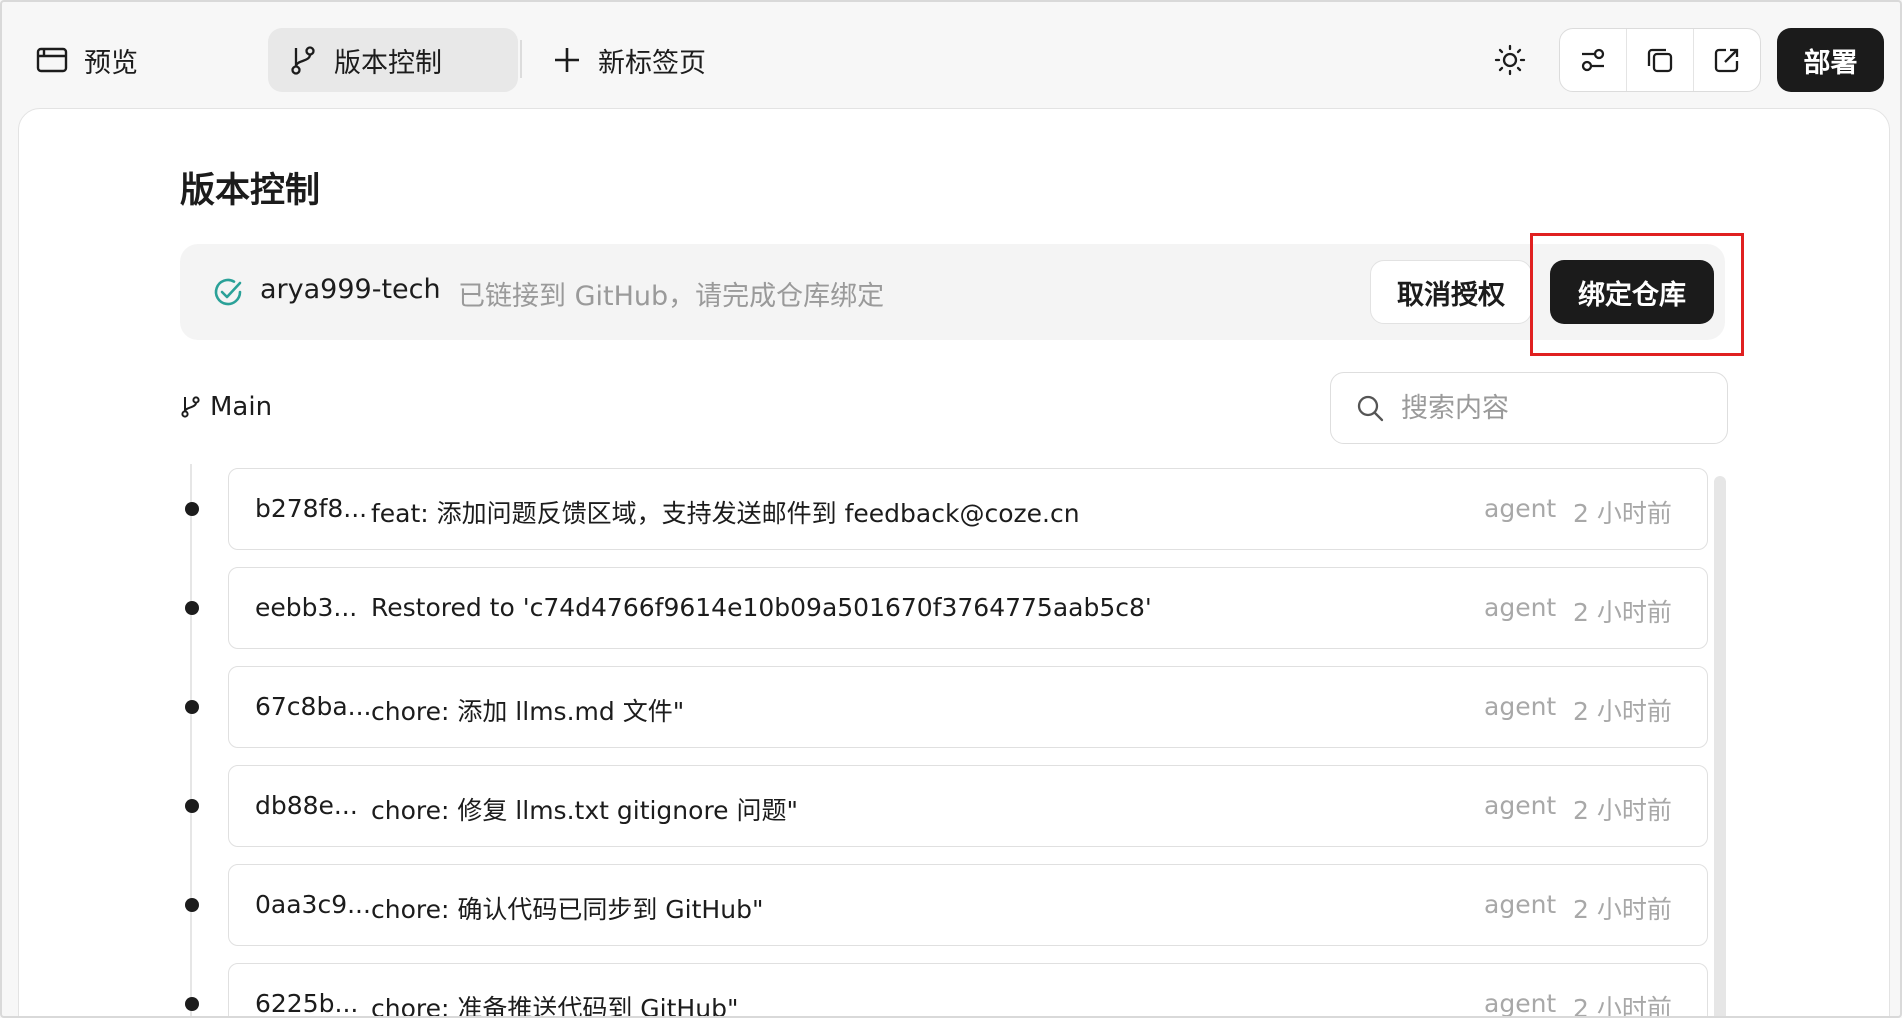  I want to click on scrollbar, so click(1720, 746).